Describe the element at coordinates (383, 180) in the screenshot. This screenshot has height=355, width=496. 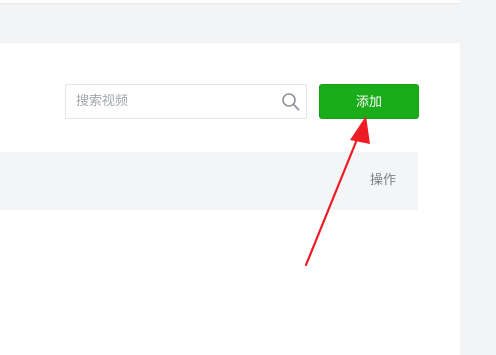
I see `column-header-actions: 操作` at that location.